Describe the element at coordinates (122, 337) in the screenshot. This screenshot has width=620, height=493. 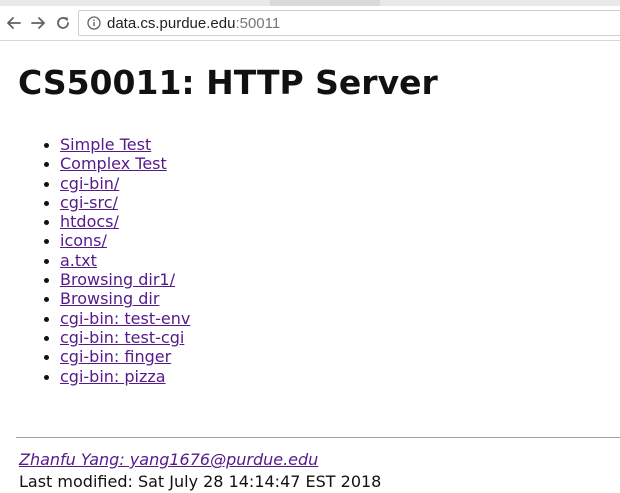
I see `link-cgi-test-cgi: cgi-bin: test-cgi` at that location.